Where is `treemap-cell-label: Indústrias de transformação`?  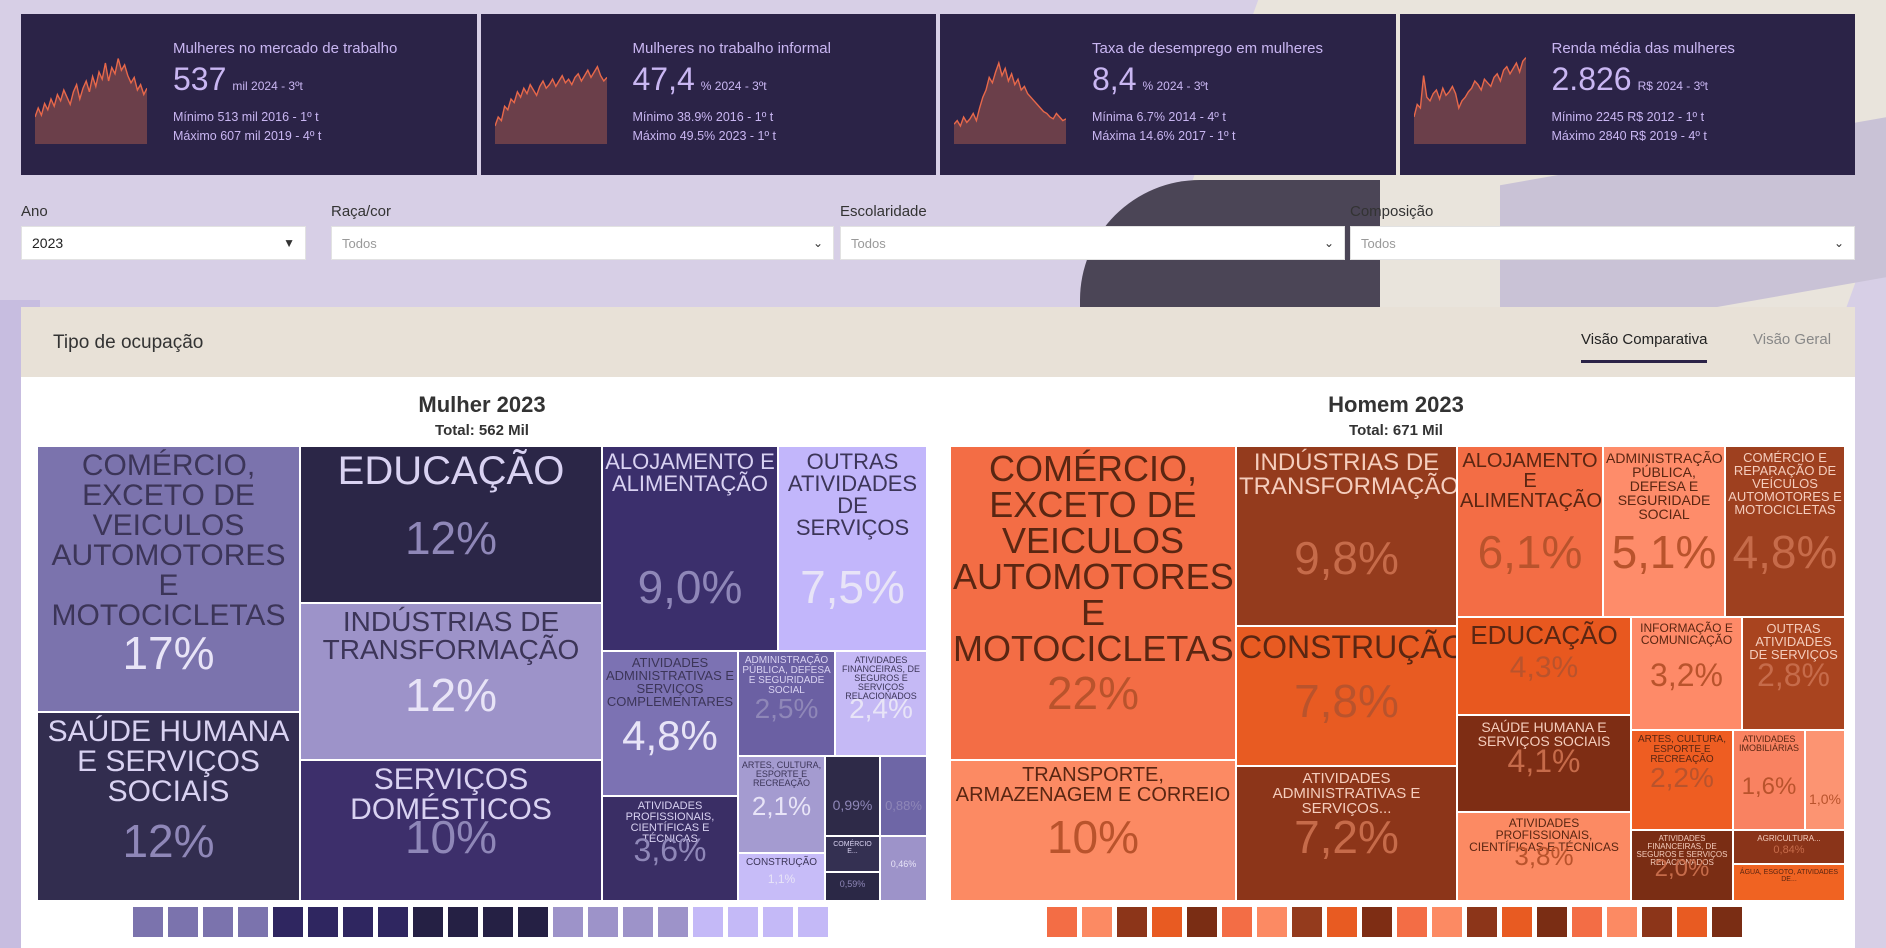 treemap-cell-label: Indústrias de transformação is located at coordinates (1348, 474).